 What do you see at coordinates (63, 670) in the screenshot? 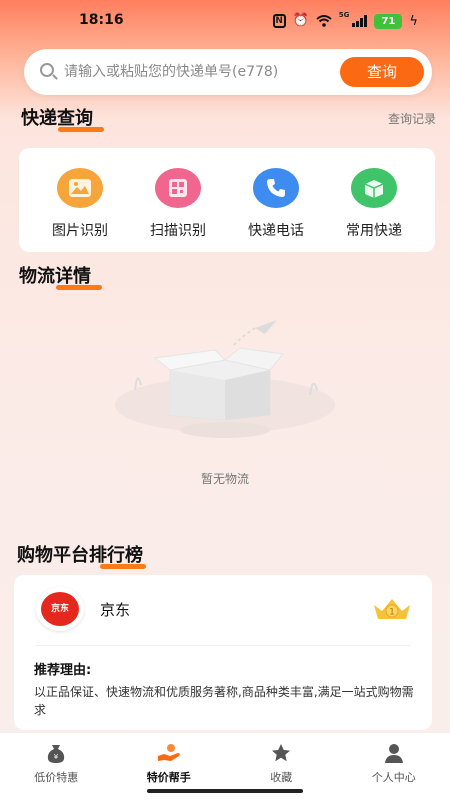
I see `reason-title: 推荐理由:` at bounding box center [63, 670].